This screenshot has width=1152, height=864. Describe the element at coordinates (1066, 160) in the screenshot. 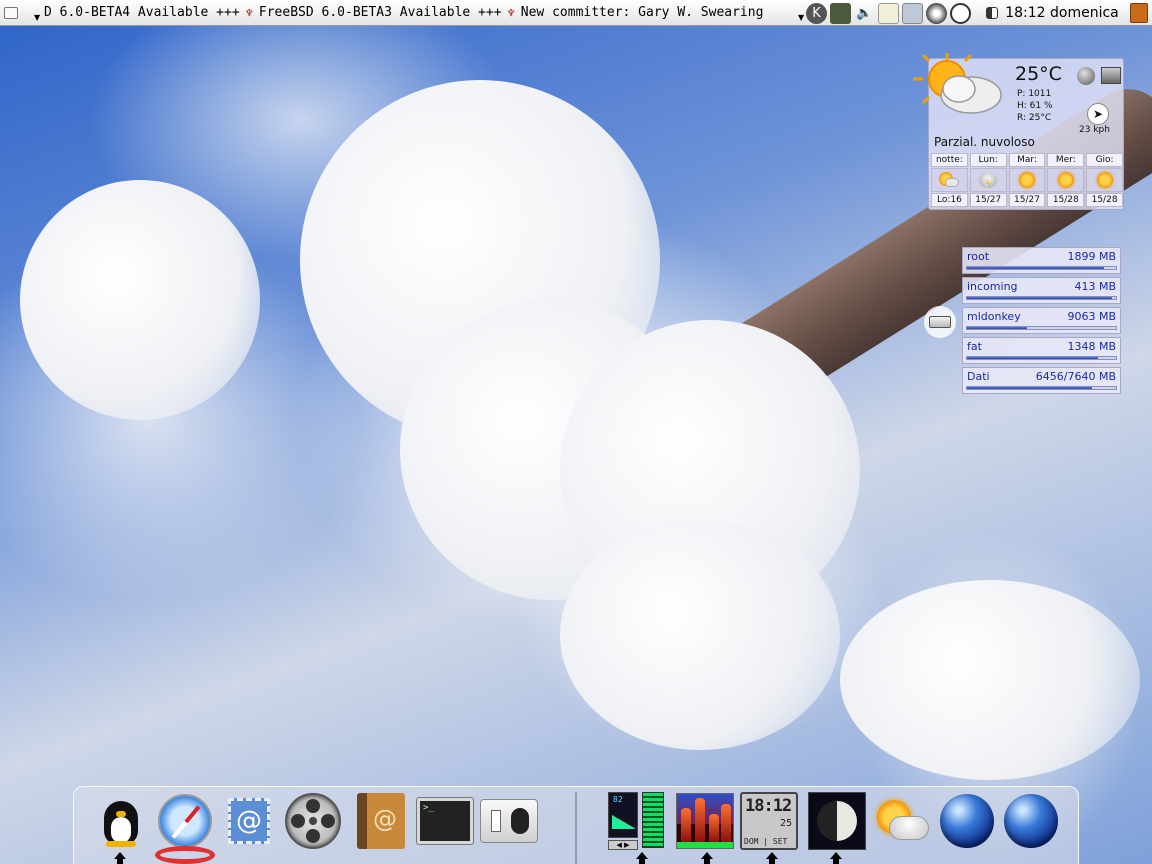

I see `forecast-day-label: Mer:` at that location.